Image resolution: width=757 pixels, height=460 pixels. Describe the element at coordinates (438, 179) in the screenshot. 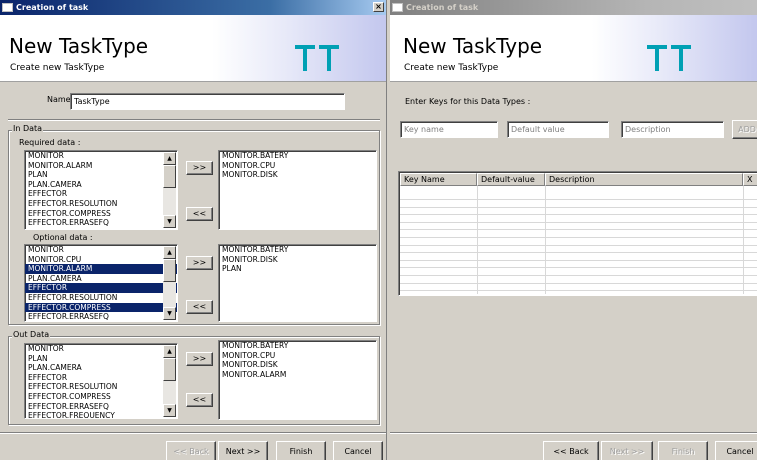

I see `col-key-name: Key Name` at that location.